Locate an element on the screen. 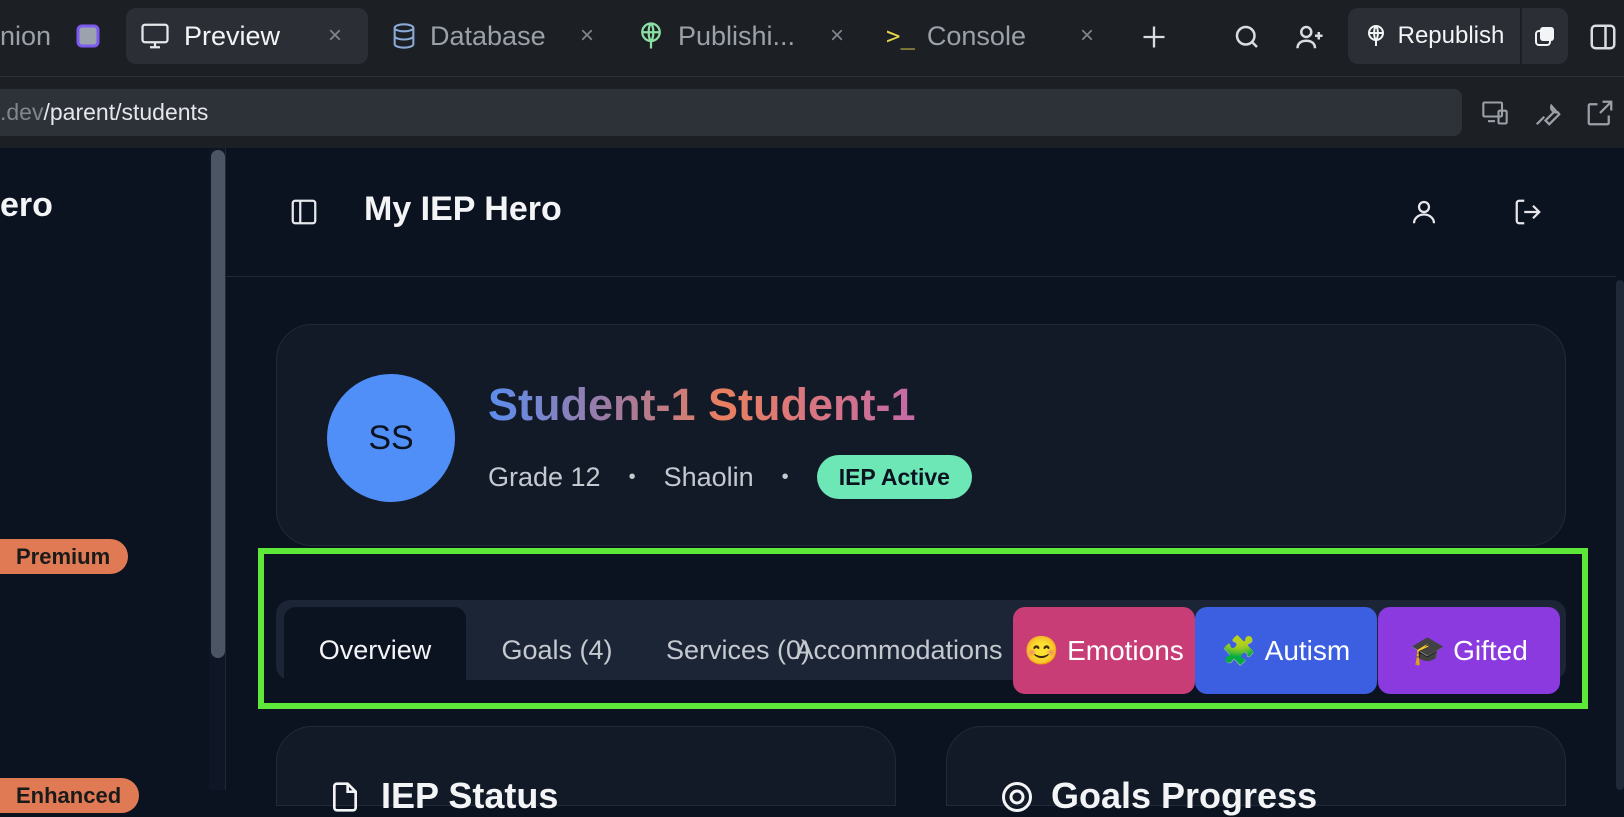  tab-label: Preview is located at coordinates (232, 35).